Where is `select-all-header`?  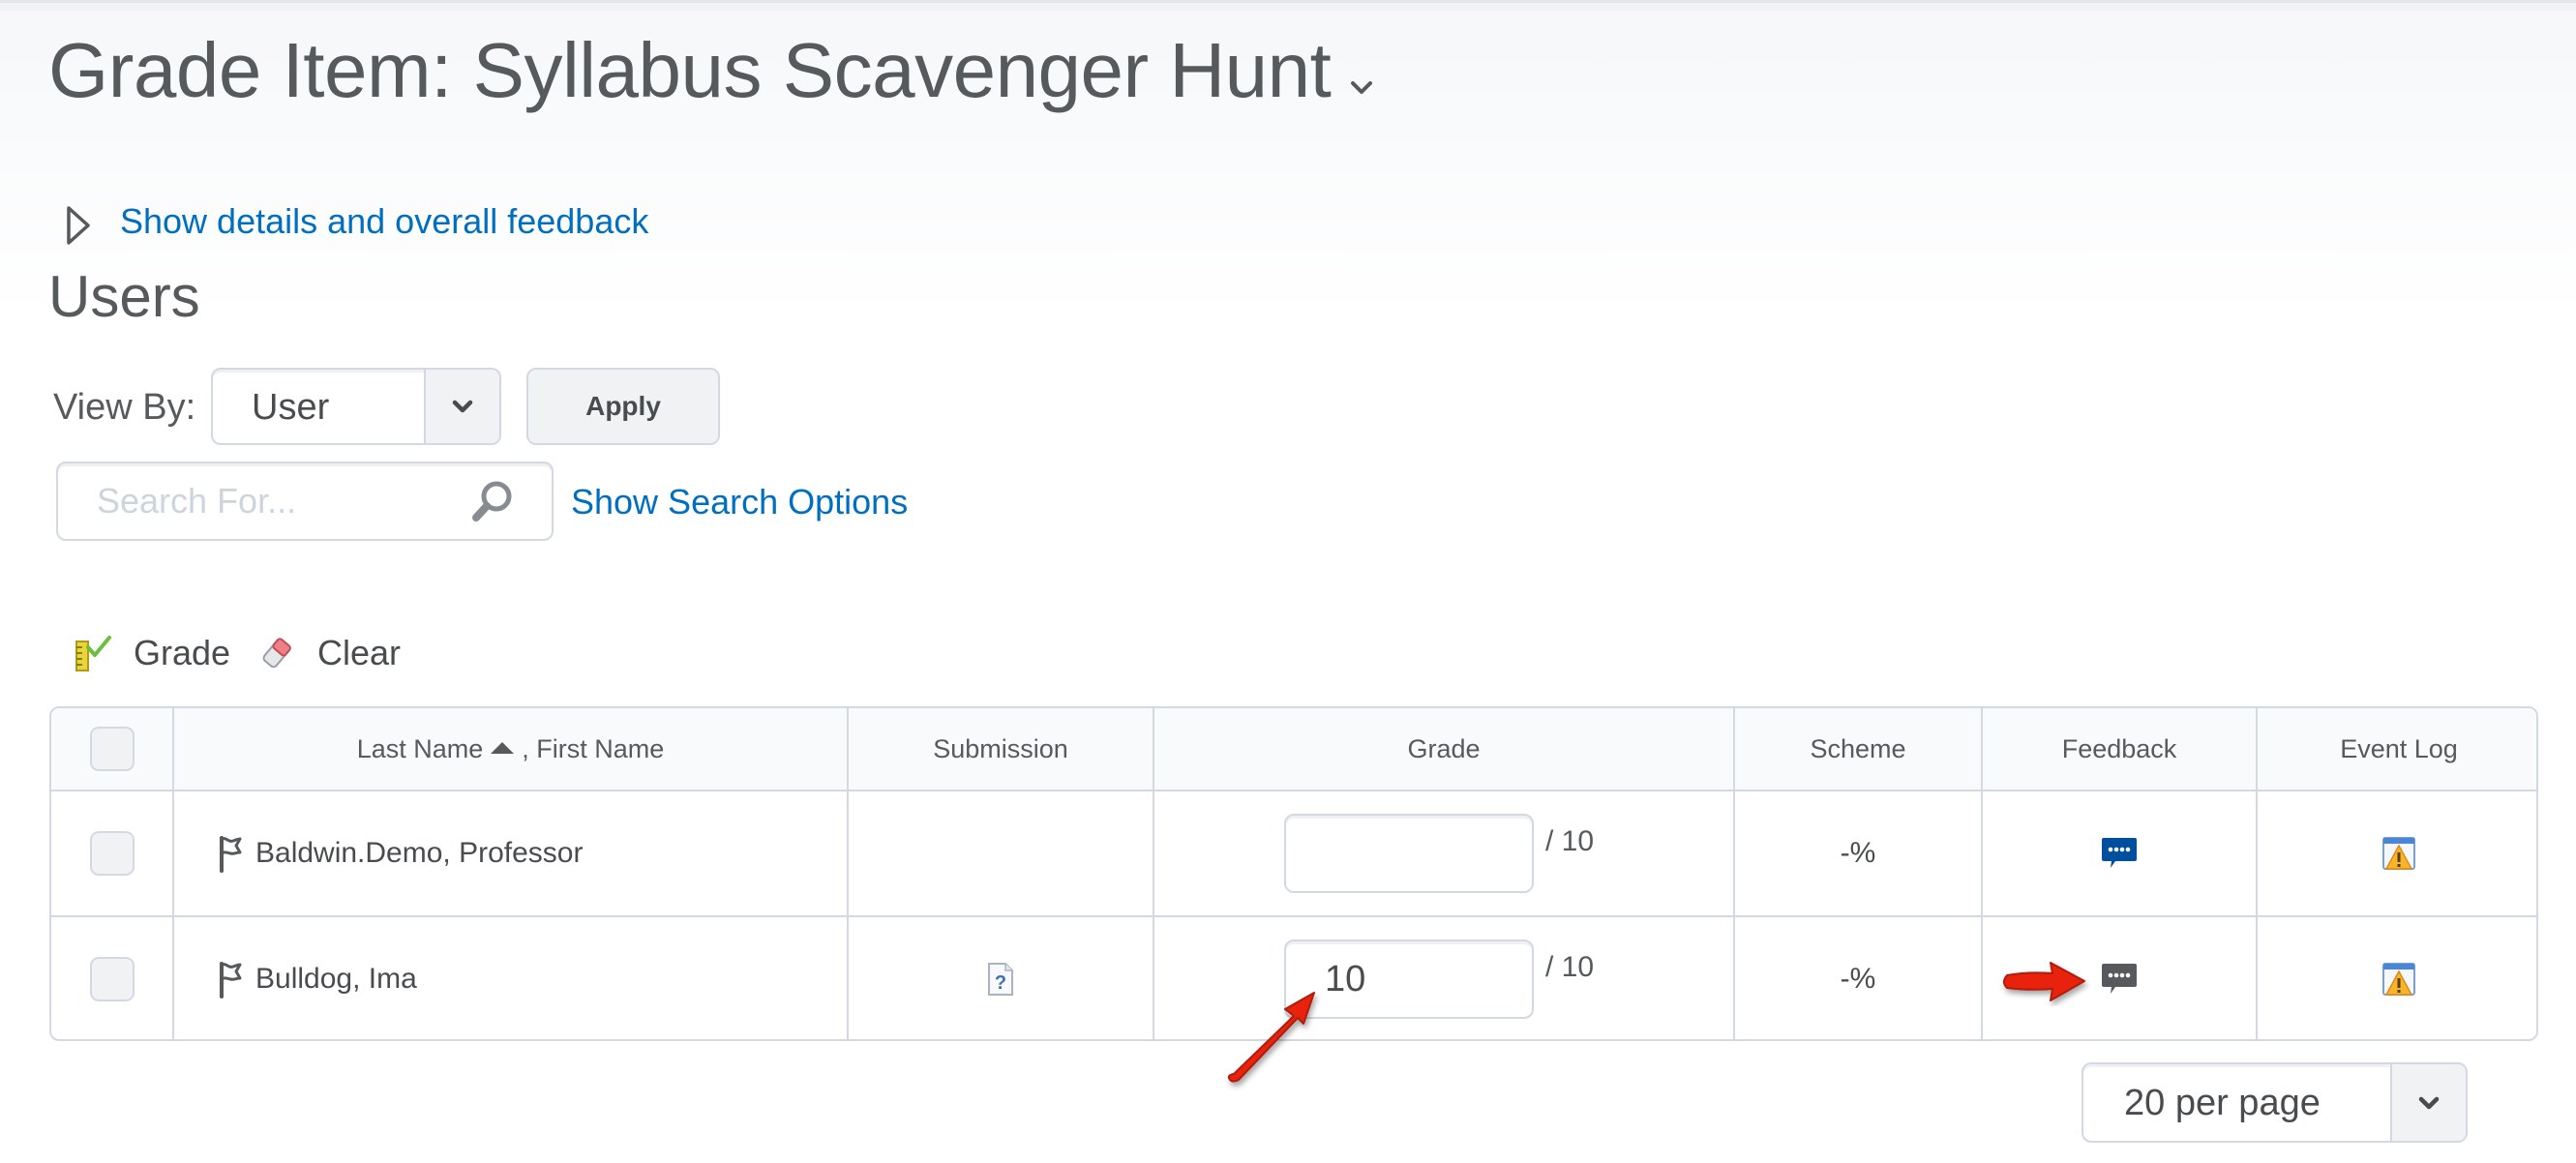 select-all-header is located at coordinates (112, 749).